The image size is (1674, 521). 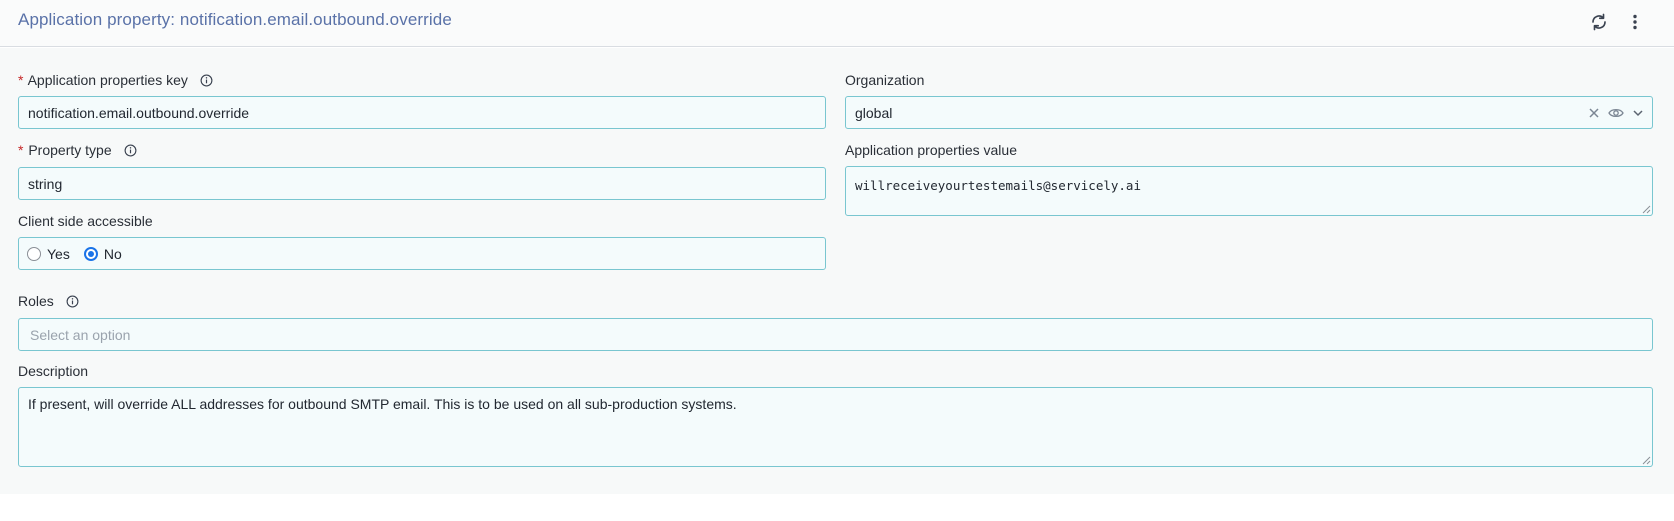 I want to click on property-value-label: Application properties value, so click(x=931, y=150).